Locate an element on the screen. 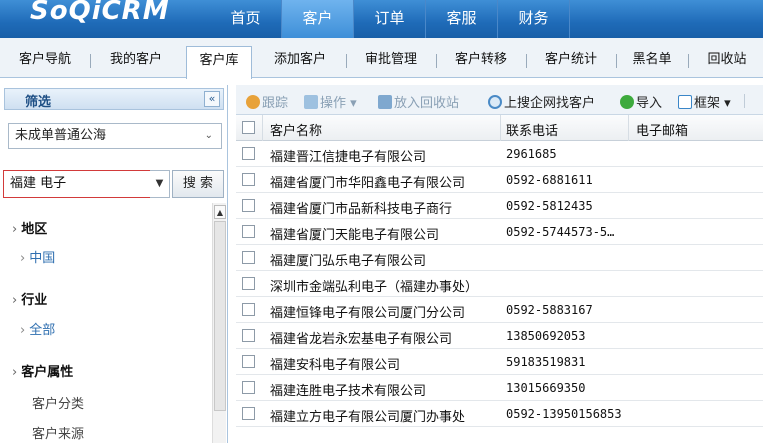 The image size is (763, 443). customer-name: 福建安科电子有限公司 is located at coordinates (335, 363).